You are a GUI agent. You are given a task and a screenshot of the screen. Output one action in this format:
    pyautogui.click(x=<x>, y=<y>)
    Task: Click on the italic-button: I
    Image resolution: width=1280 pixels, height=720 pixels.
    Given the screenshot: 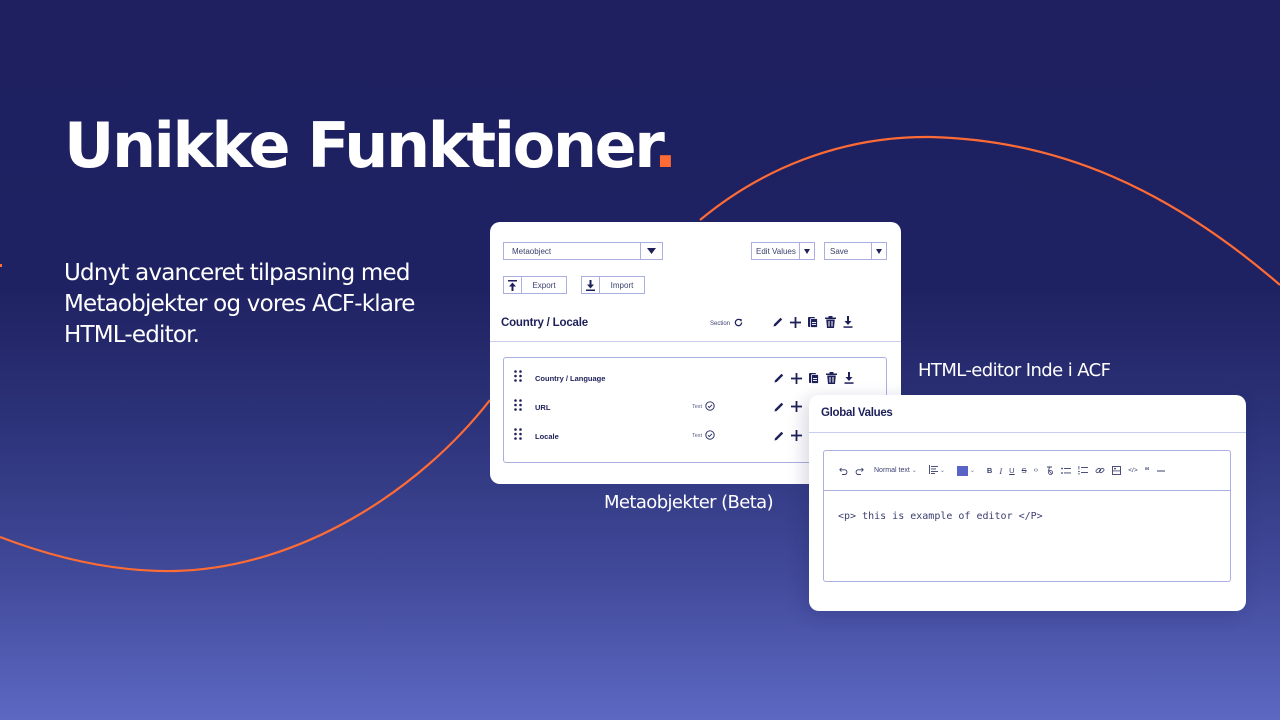 What is the action you would take?
    pyautogui.click(x=1000, y=471)
    